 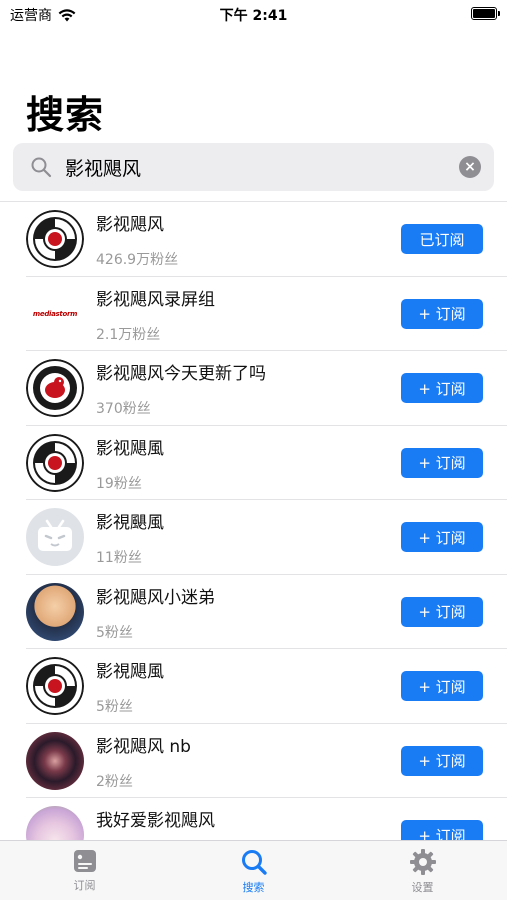 I want to click on battery-icon, so click(x=485, y=13).